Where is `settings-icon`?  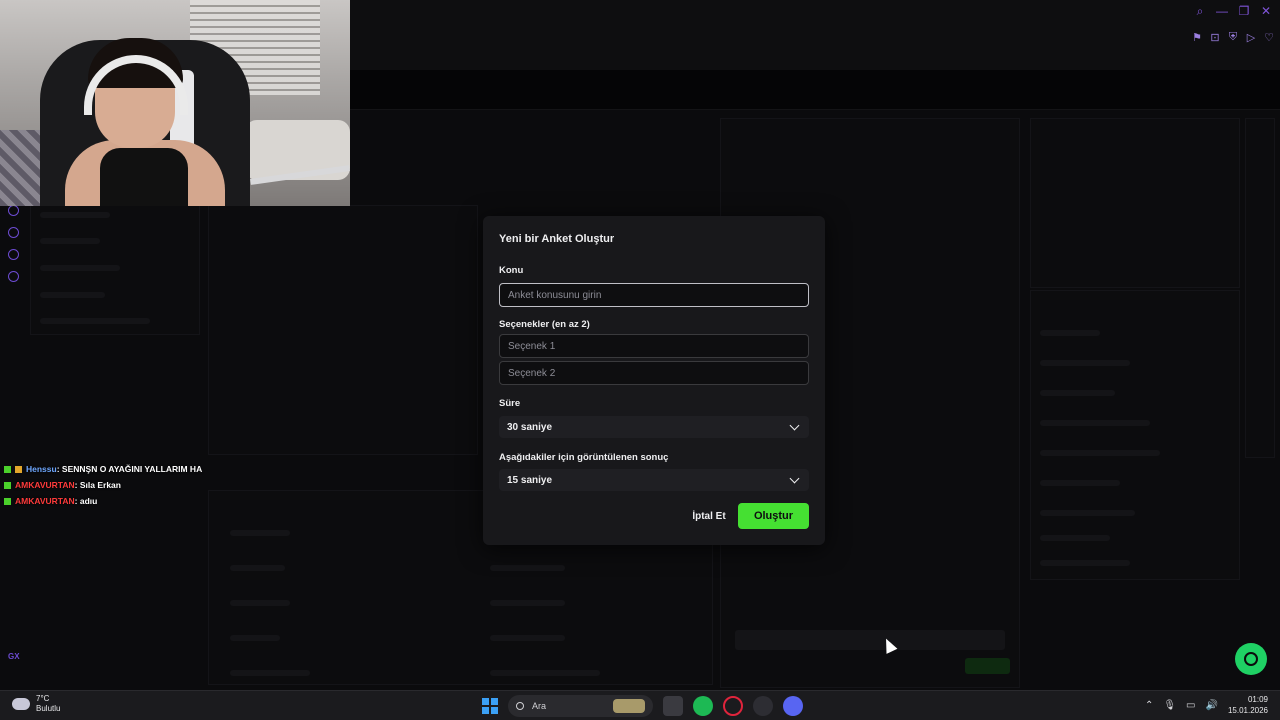 settings-icon is located at coordinates (13, 276).